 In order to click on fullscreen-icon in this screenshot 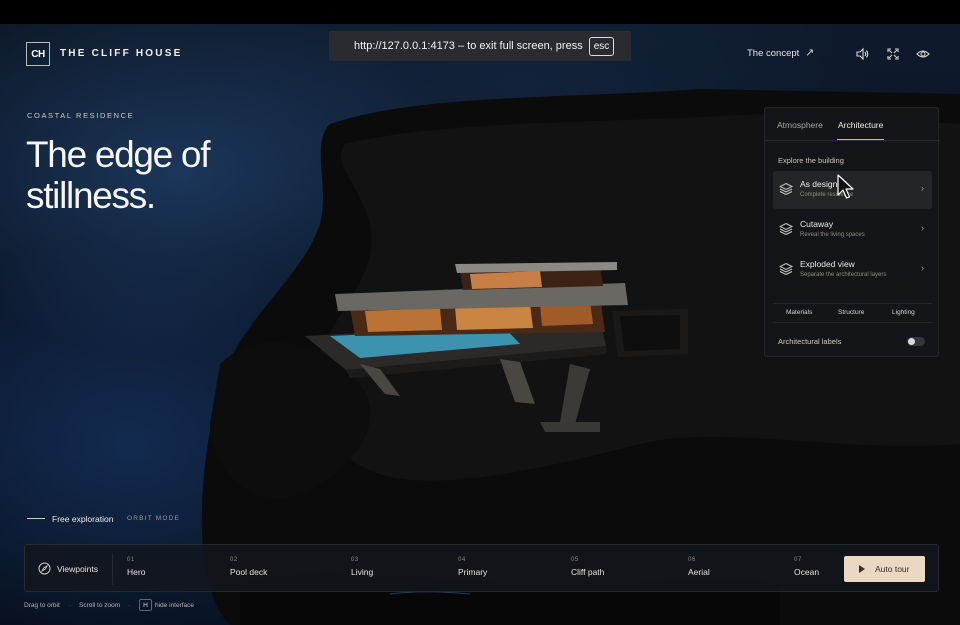, I will do `click(893, 54)`.